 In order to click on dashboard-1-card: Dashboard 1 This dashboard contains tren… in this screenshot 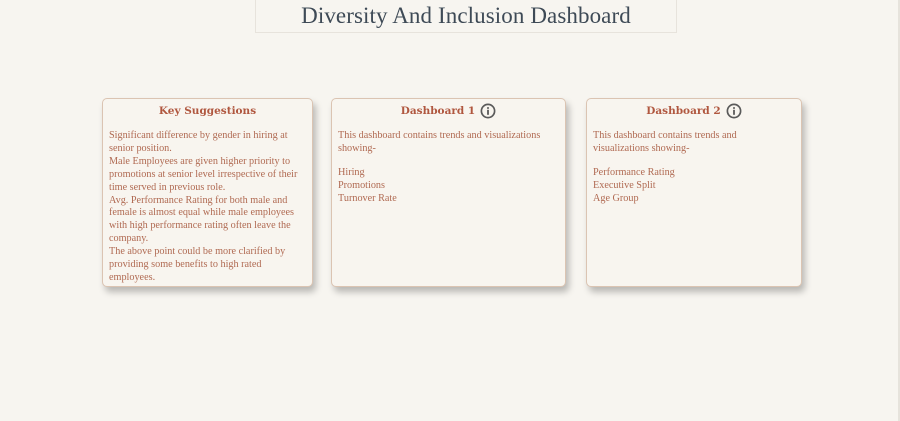, I will do `click(448, 192)`.